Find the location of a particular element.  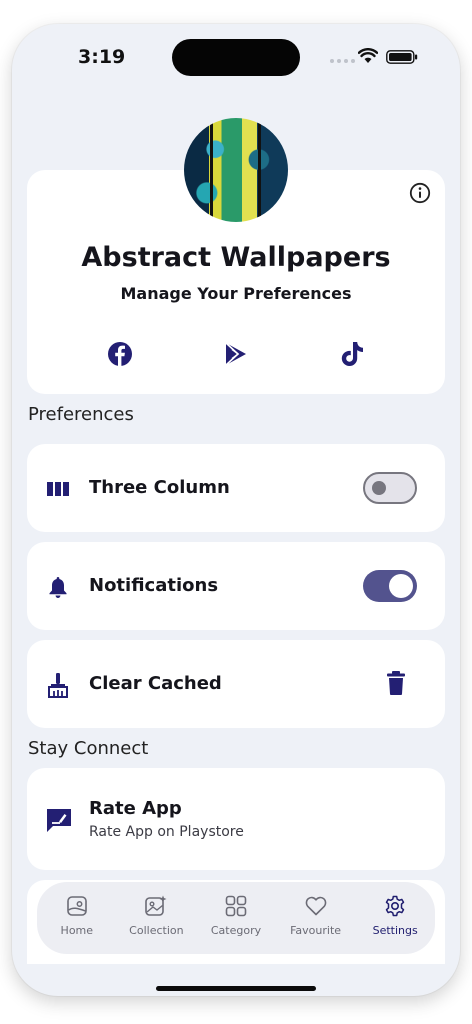

signal-dots-icon is located at coordinates (342, 61).